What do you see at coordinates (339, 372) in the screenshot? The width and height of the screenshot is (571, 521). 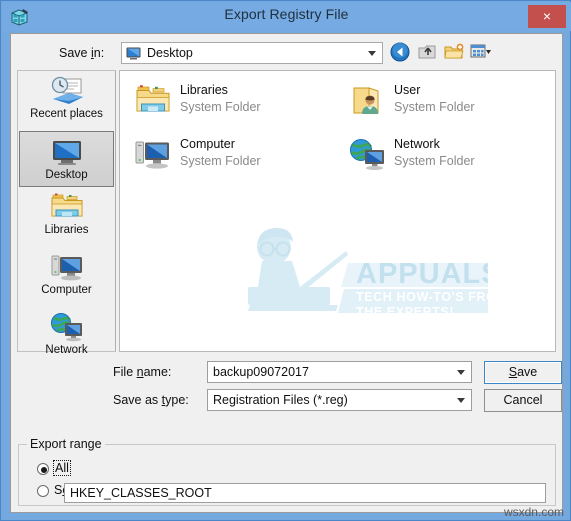 I see `file-name-input: backup09072017` at bounding box center [339, 372].